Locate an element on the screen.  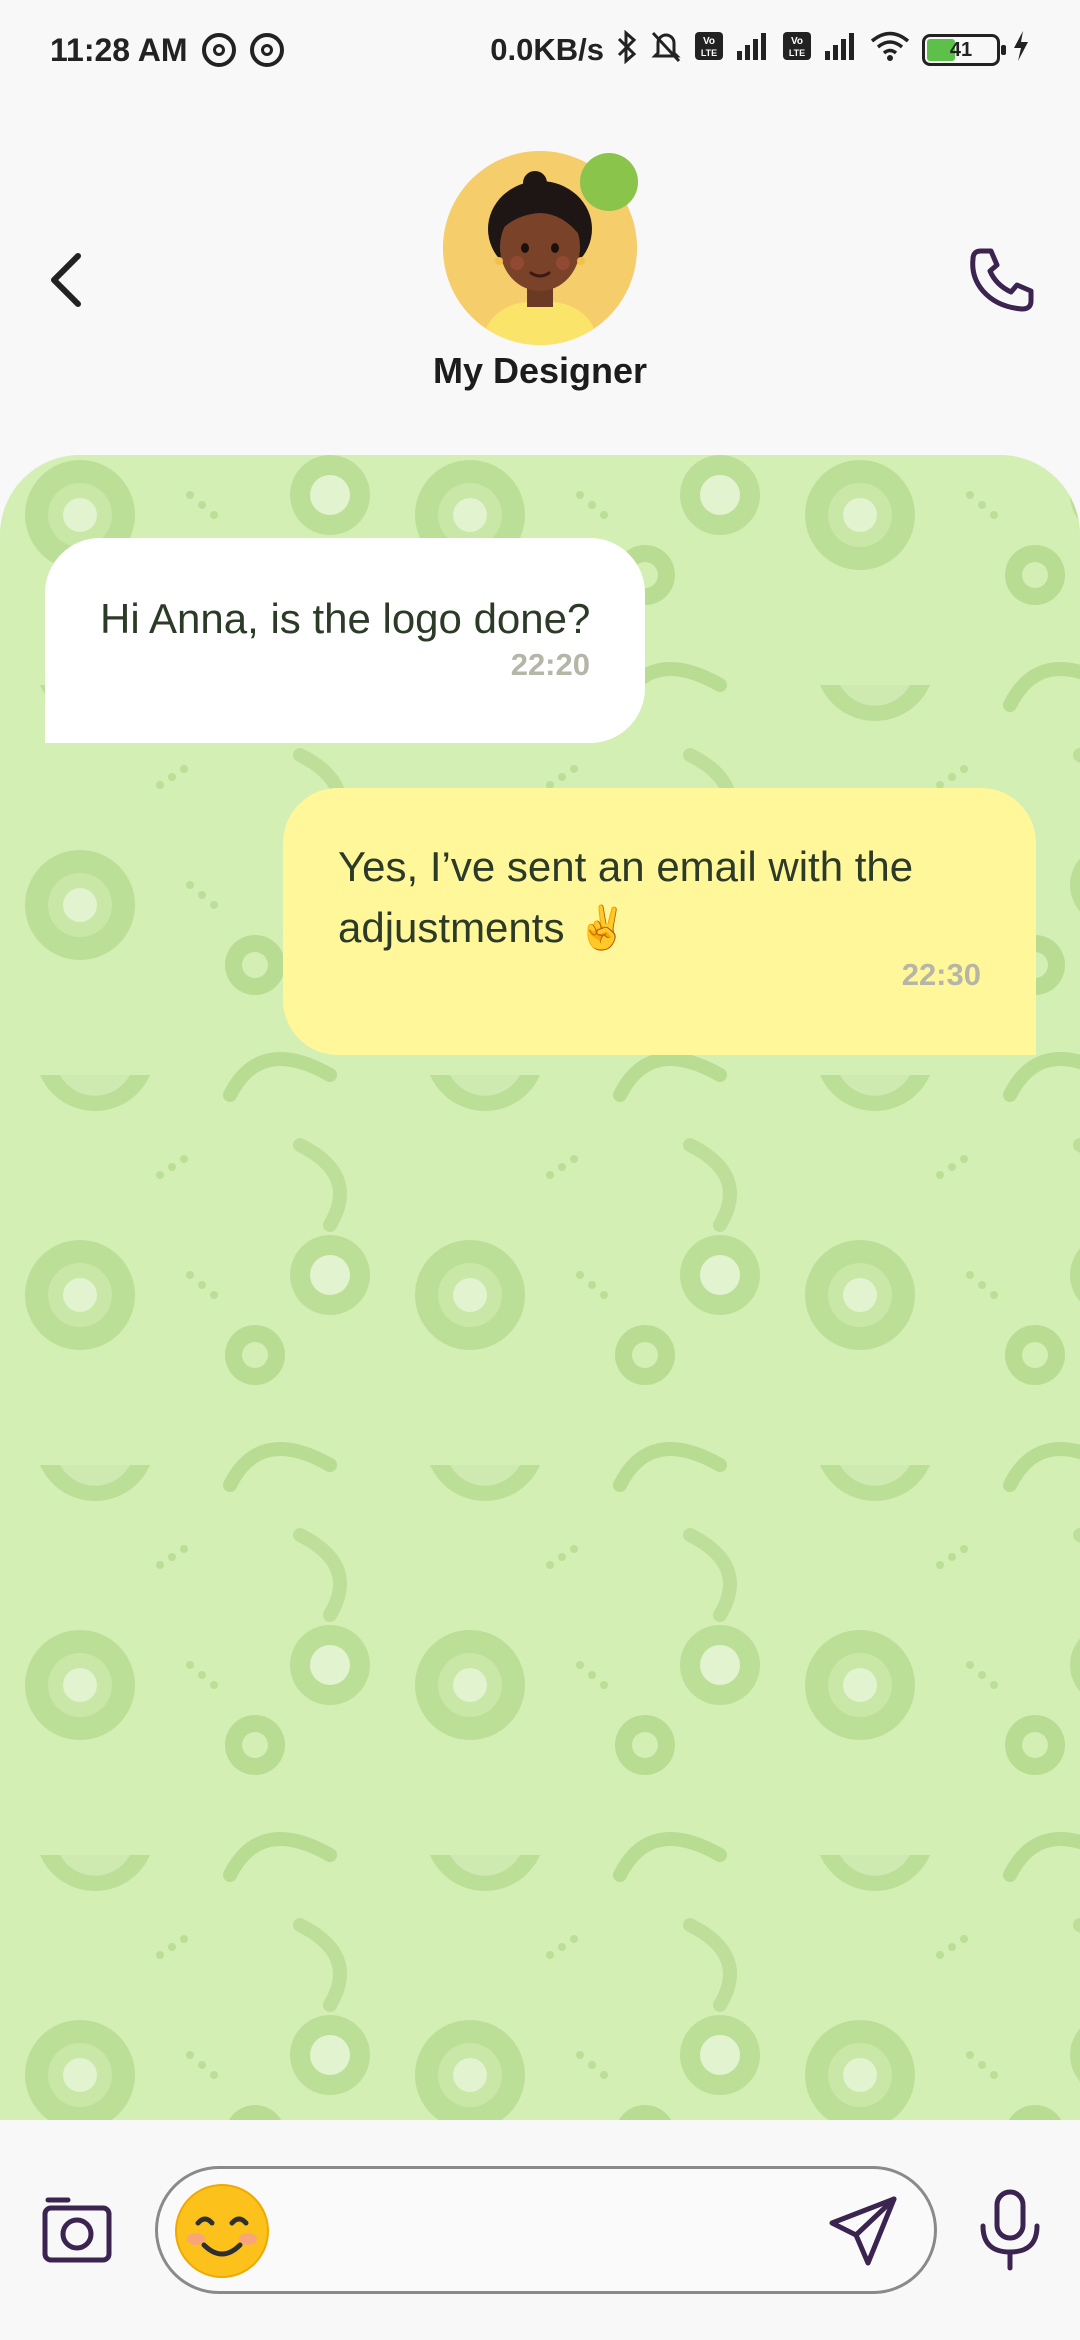
message-input is located at coordinates (530, 2232).